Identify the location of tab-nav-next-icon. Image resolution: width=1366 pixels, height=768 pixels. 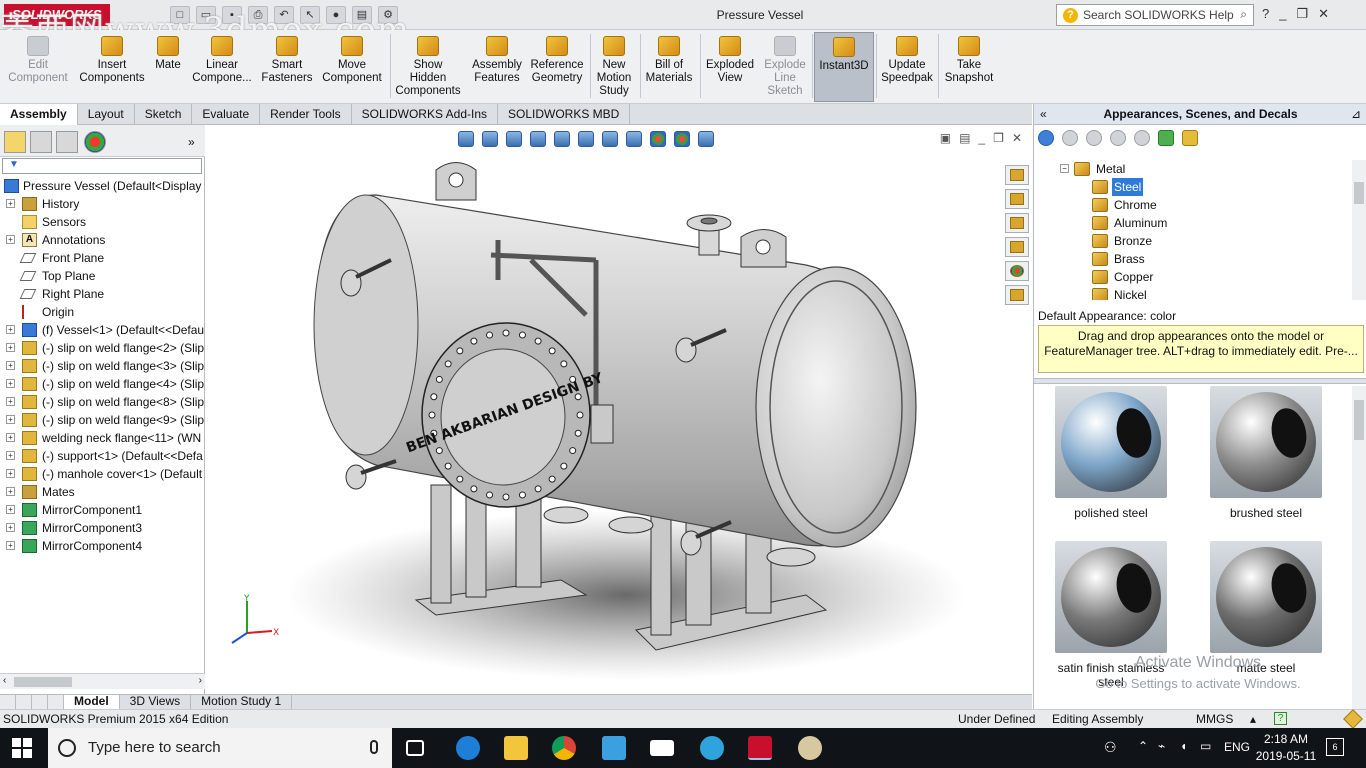
(40, 702).